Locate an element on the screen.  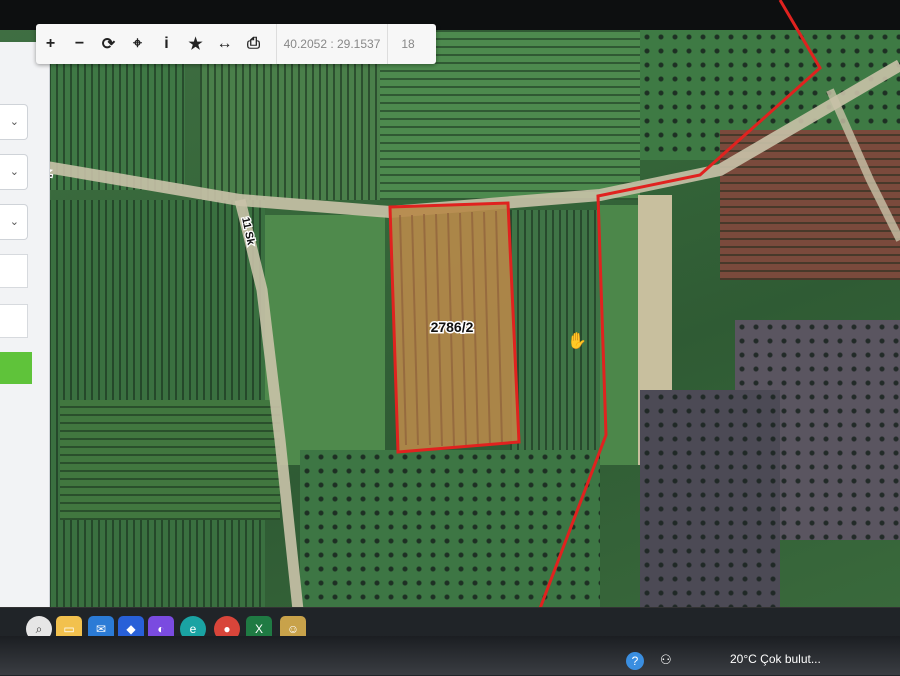
print-button: ⎙ is located at coordinates (253, 44).